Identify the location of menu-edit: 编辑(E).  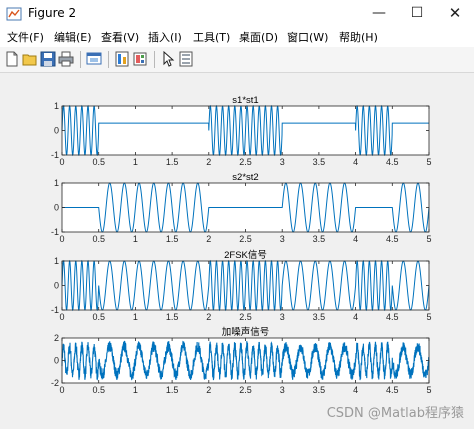
(73, 37).